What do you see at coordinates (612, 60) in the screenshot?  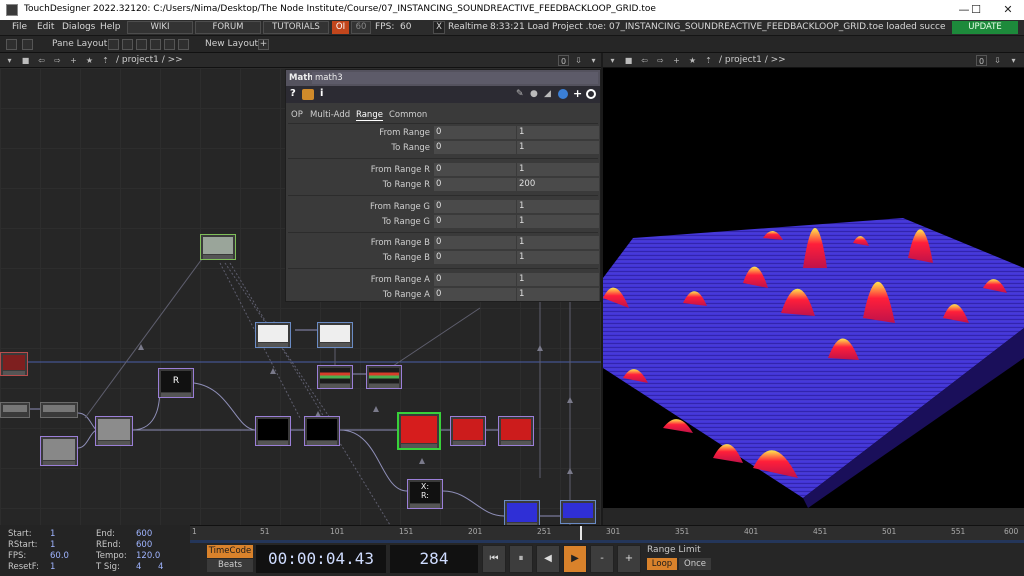 I see `viewer-menu-icon: ▾` at bounding box center [612, 60].